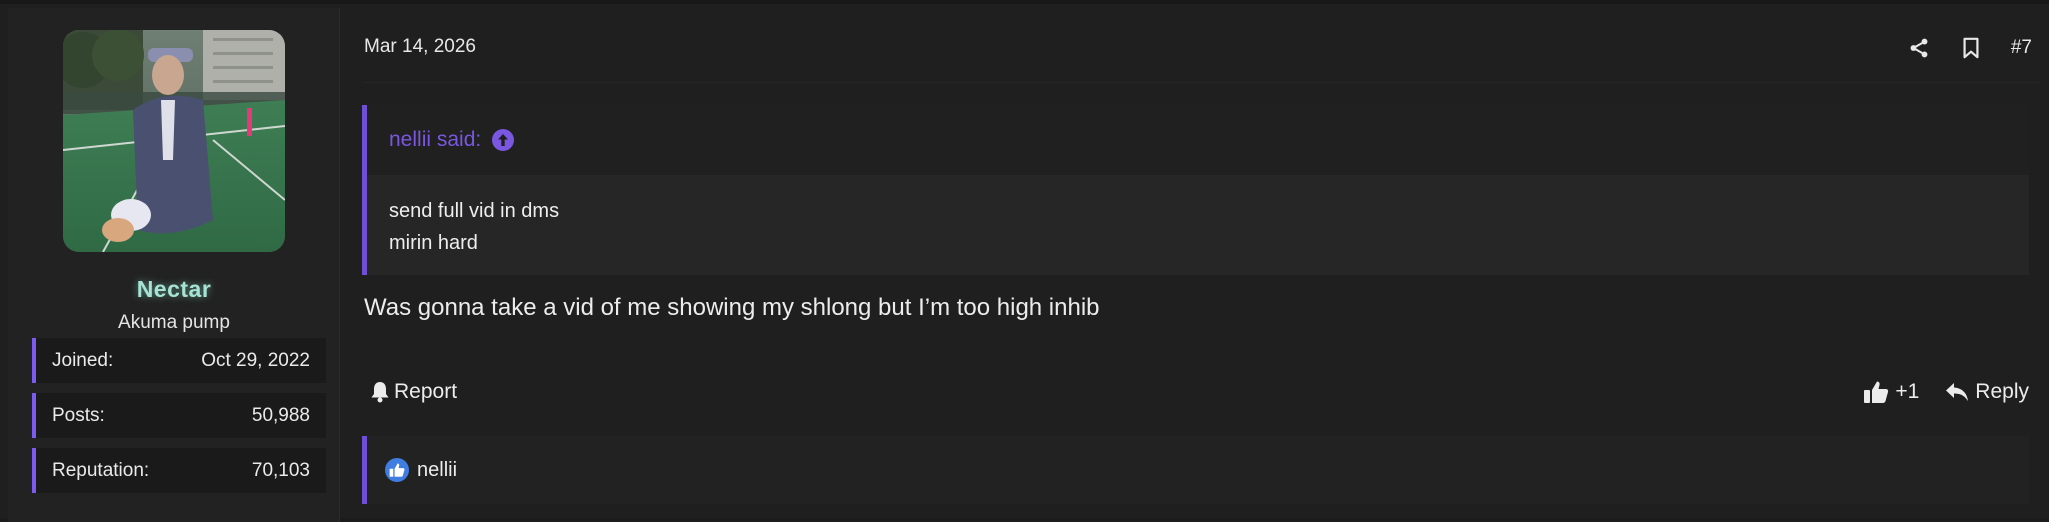  What do you see at coordinates (179, 415) in the screenshot?
I see `stat-posts: Posts: 50,988` at bounding box center [179, 415].